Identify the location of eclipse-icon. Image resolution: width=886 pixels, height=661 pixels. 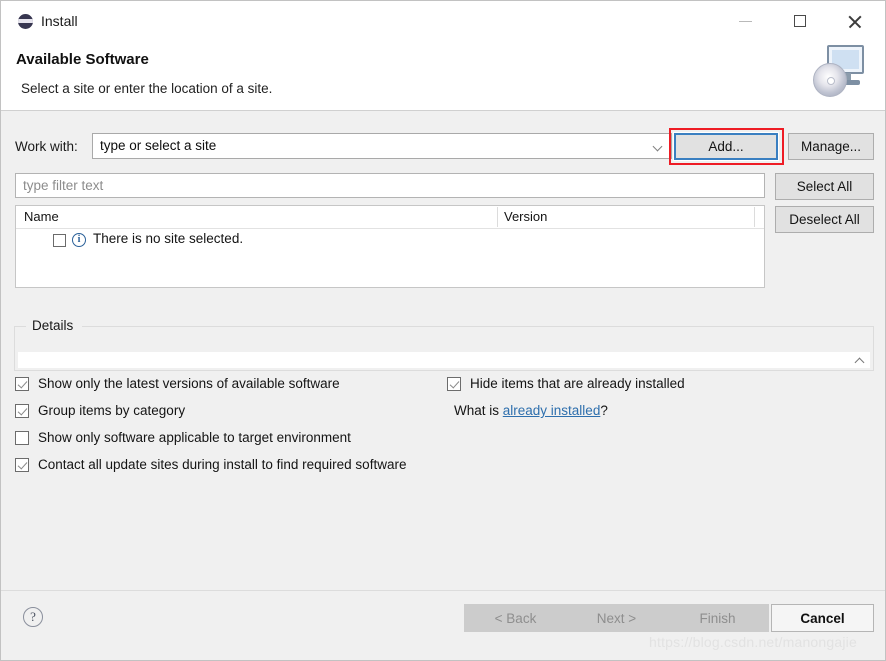
(25, 21).